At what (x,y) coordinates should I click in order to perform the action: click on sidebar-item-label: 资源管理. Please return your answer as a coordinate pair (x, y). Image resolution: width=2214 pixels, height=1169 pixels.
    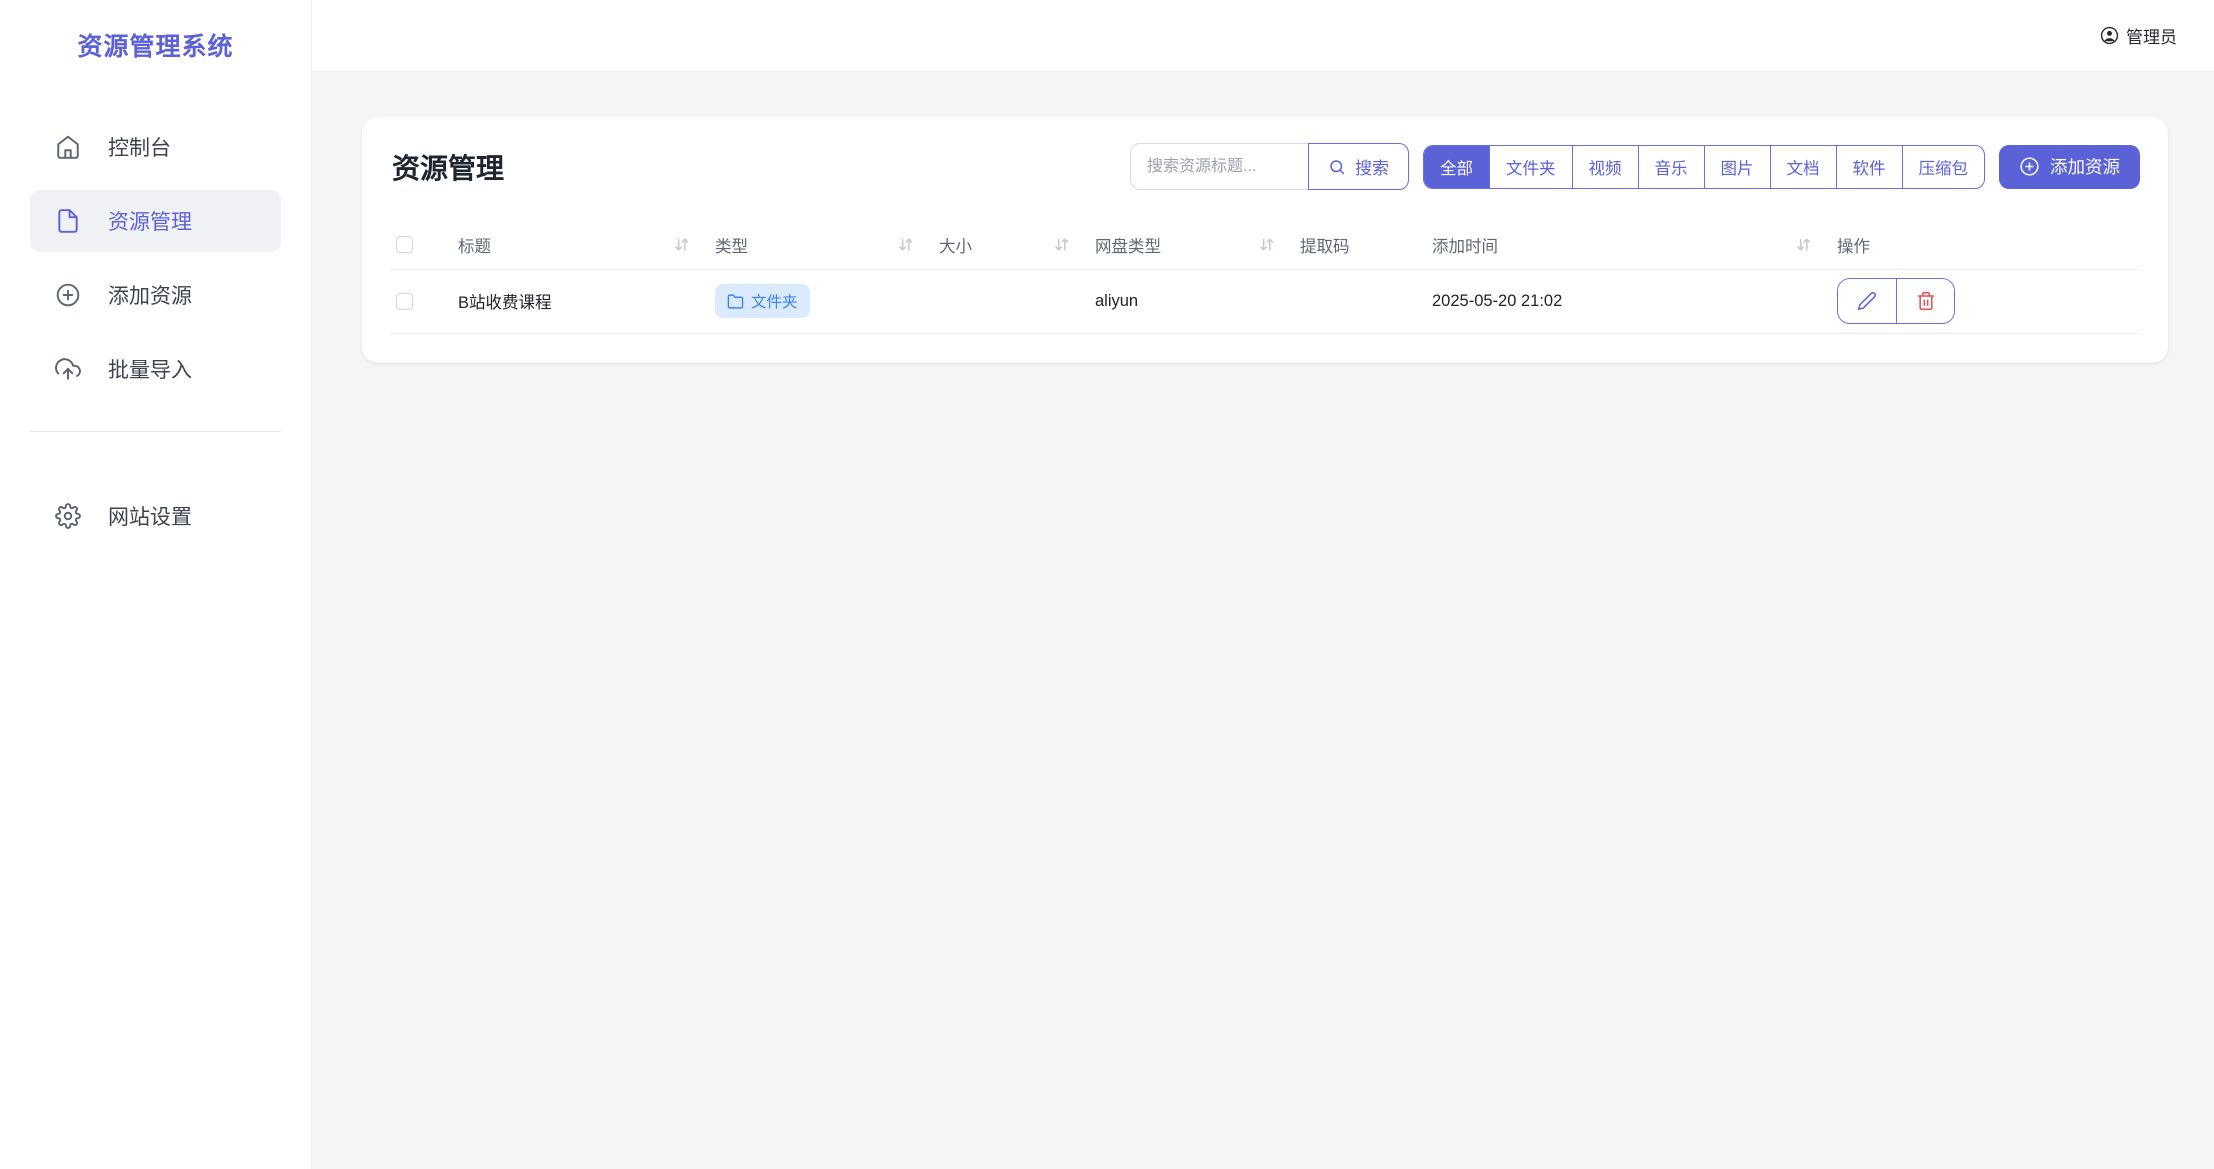
    Looking at the image, I should click on (150, 222).